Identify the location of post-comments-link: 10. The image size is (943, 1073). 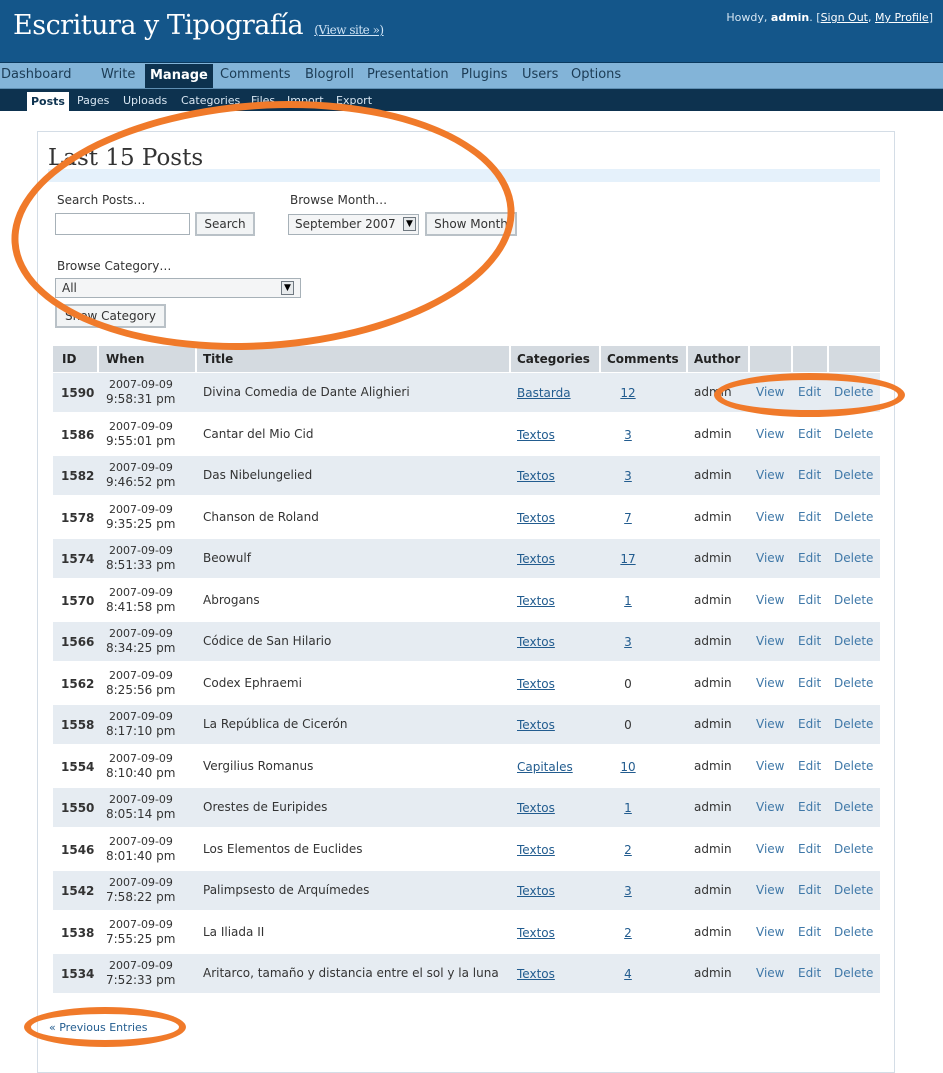
(628, 767).